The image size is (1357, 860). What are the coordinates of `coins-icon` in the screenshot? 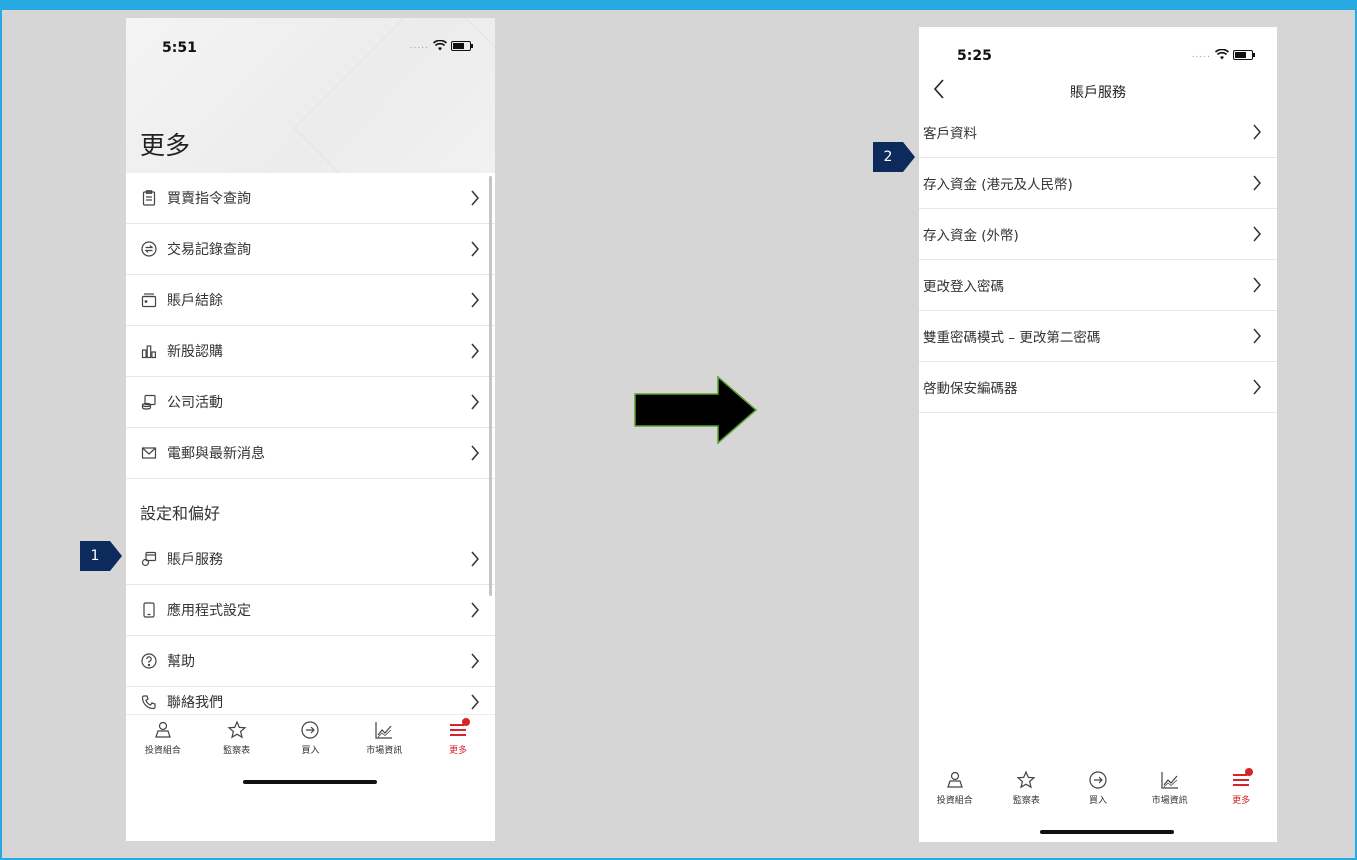 It's located at (149, 402).